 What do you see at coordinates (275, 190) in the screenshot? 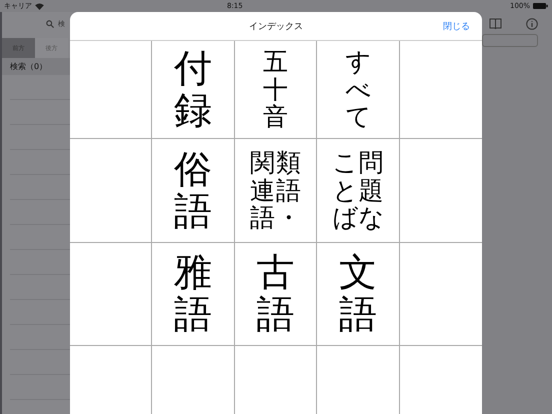
I see `index-entry: 類語・ 関連語` at bounding box center [275, 190].